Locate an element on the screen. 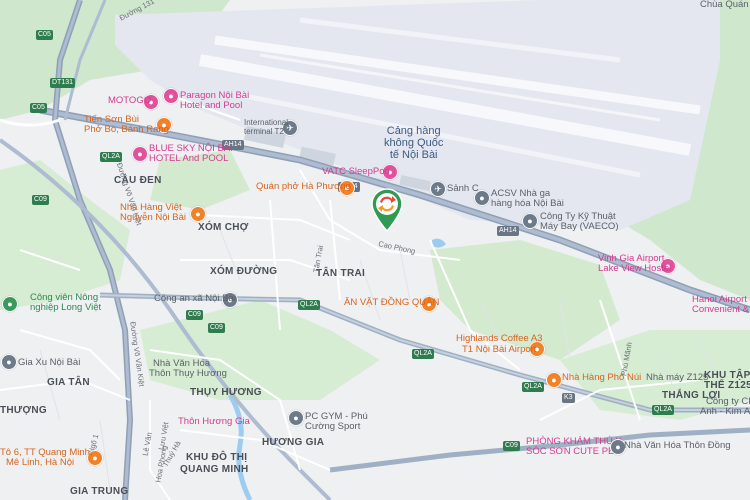 This screenshot has width=750, height=500. area-label: TÂN TRAI is located at coordinates (341, 273).